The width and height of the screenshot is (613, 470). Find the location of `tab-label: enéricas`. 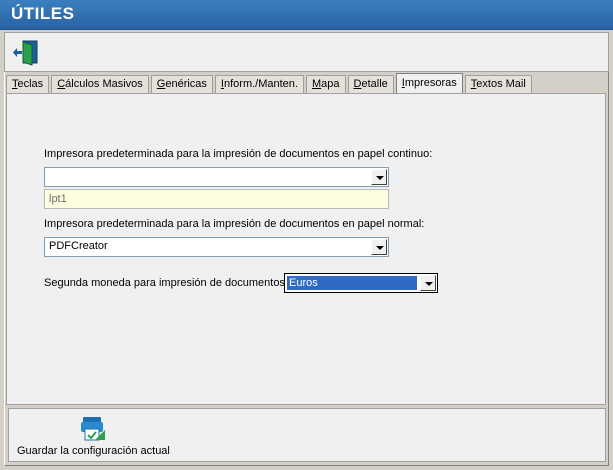

tab-label: enéricas is located at coordinates (186, 84).